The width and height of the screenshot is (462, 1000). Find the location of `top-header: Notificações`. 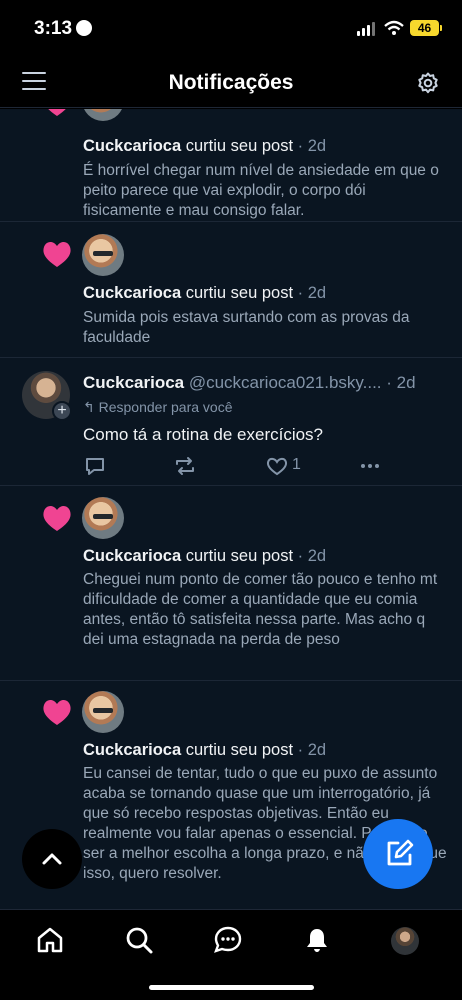

top-header: Notificações is located at coordinates (231, 83).